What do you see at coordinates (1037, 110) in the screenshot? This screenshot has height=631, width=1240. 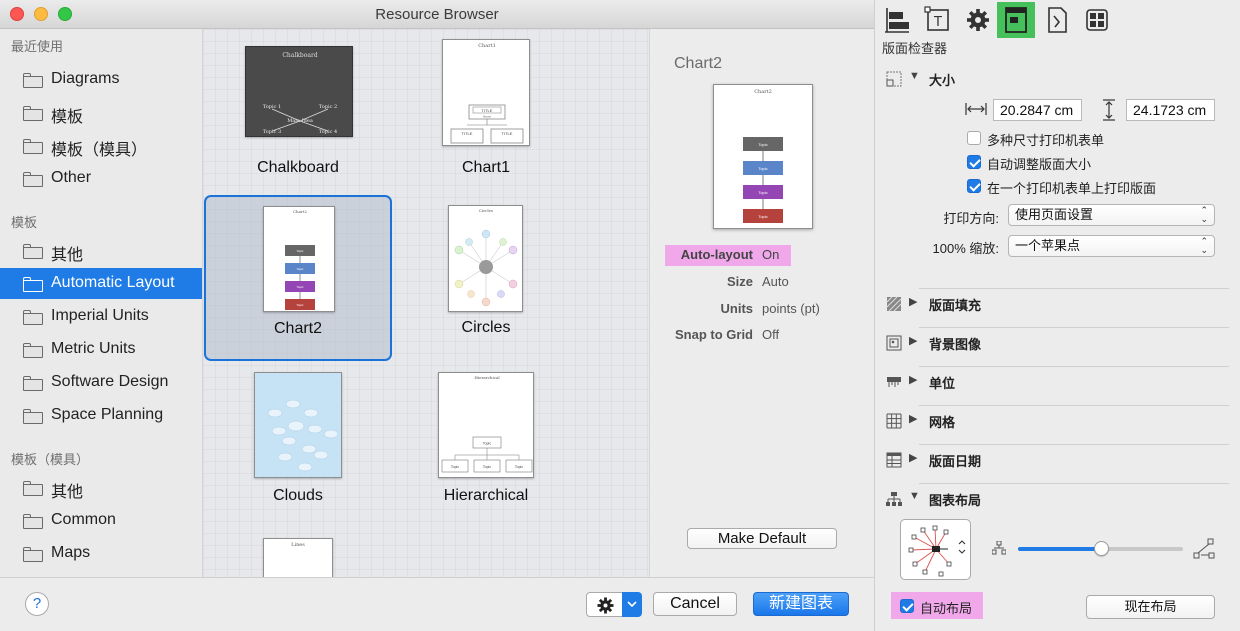 I see `width-field: 20.2847 cm` at bounding box center [1037, 110].